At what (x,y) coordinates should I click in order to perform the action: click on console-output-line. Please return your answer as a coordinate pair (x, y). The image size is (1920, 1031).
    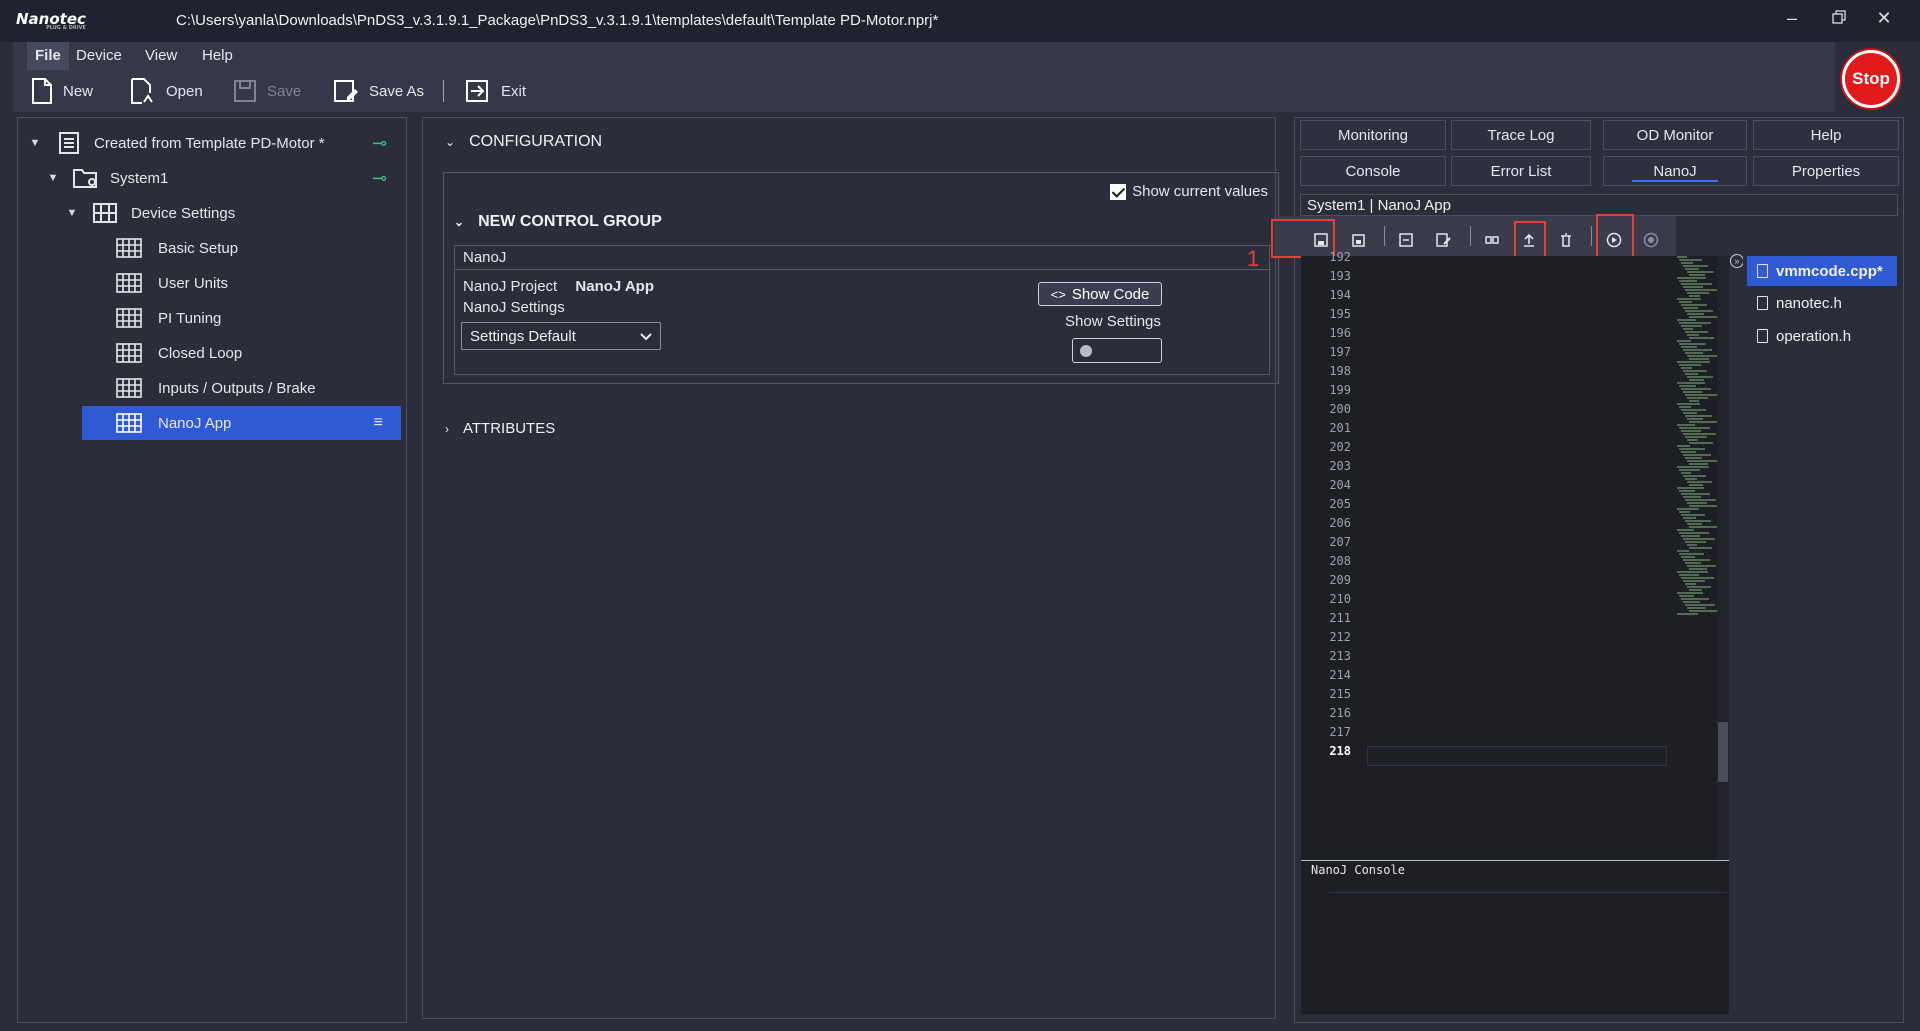
    Looking at the image, I should click on (1528, 886).